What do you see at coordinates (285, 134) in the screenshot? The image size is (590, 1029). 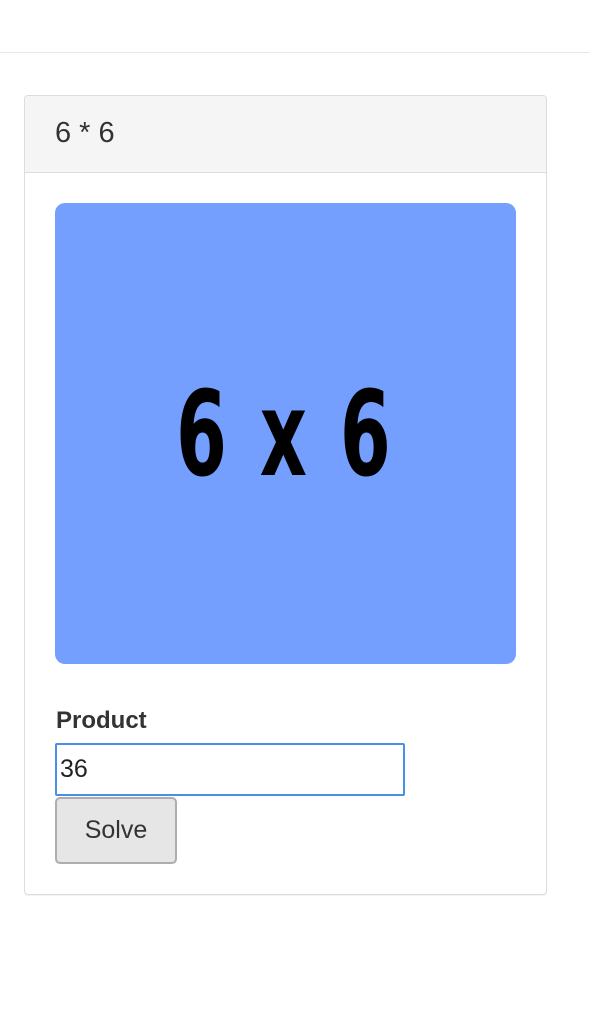 I see `panel-heading: 6 * 6` at bounding box center [285, 134].